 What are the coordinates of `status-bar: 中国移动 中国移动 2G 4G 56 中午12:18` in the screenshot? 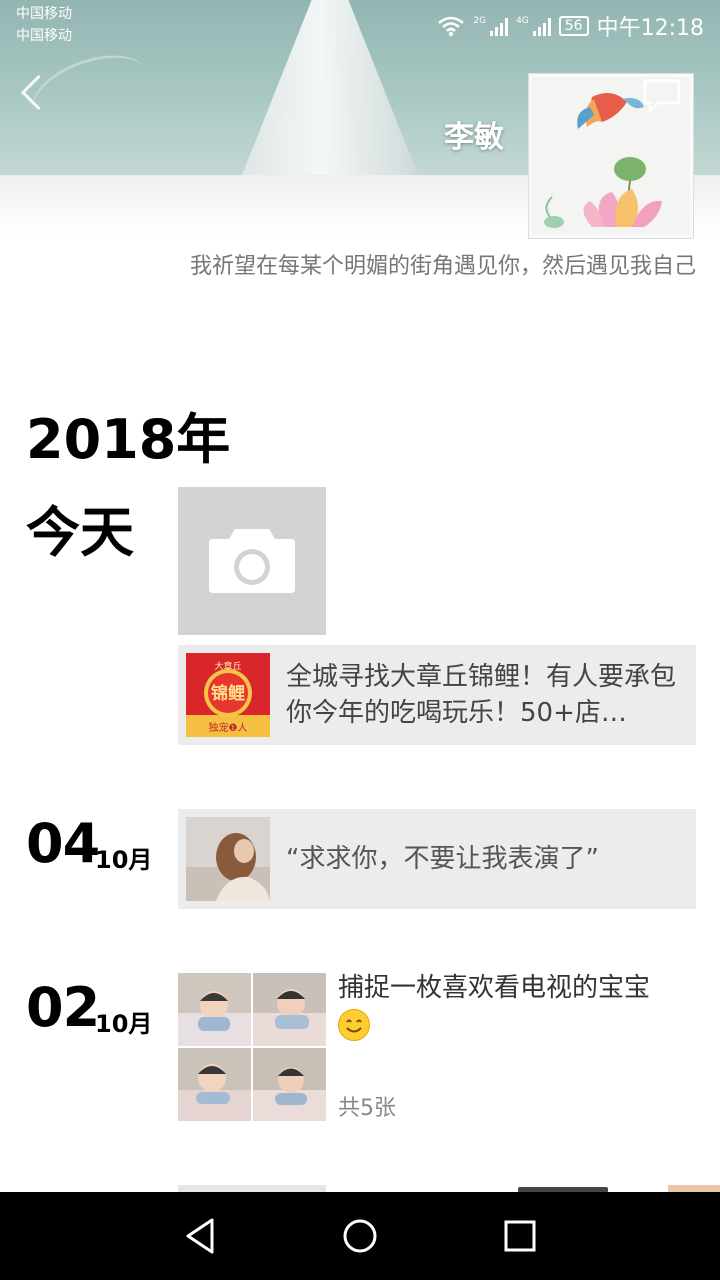 It's located at (360, 24).